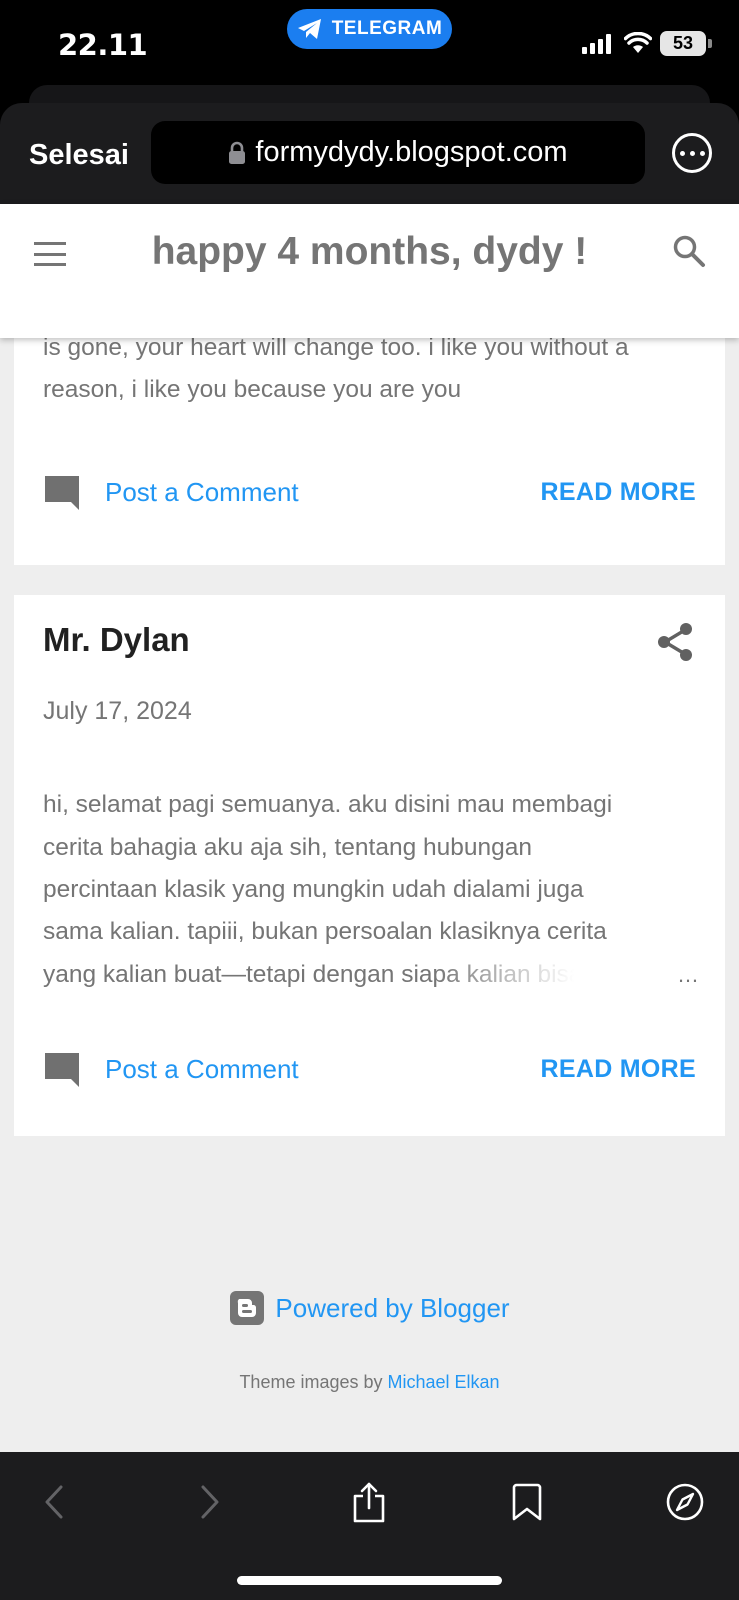 The height and width of the screenshot is (1600, 739). I want to click on powered-by-label: Powered by Blogger, so click(392, 1307).